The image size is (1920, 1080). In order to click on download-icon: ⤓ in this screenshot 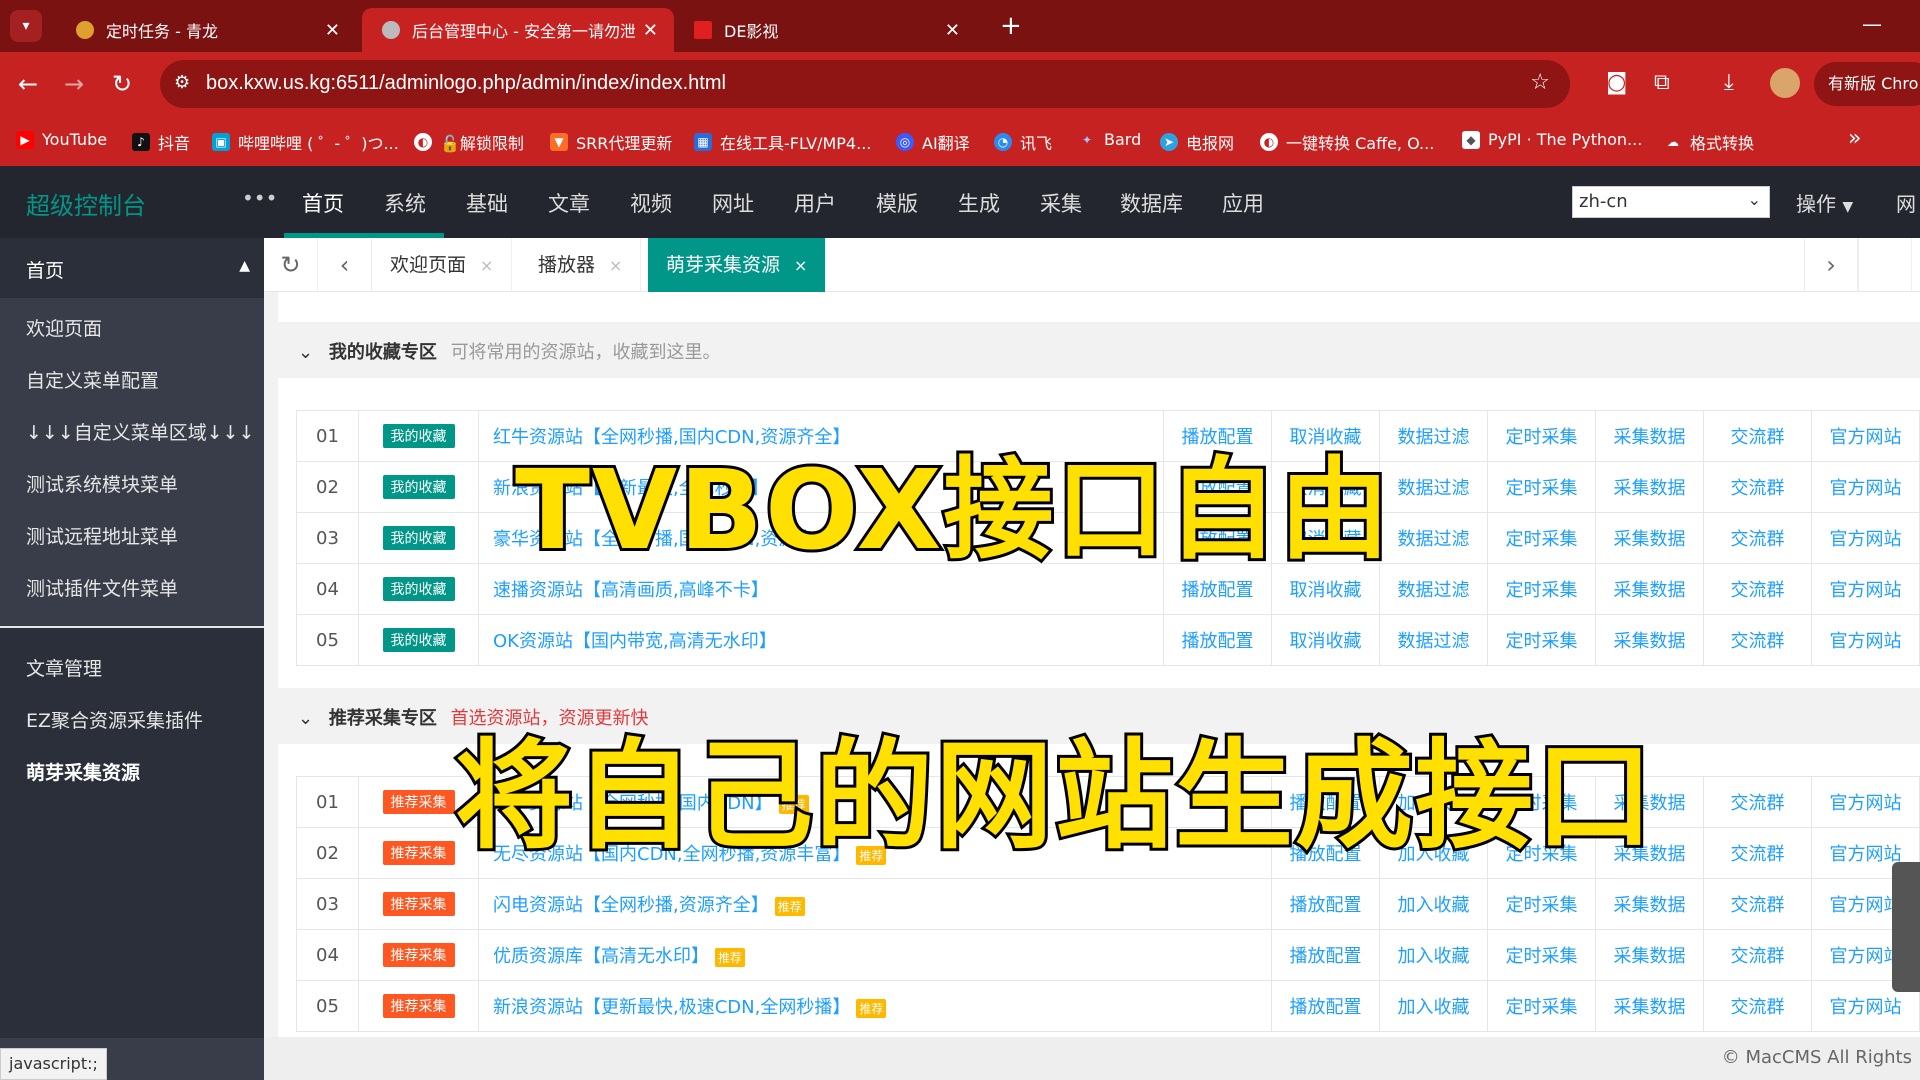, I will do `click(1729, 82)`.